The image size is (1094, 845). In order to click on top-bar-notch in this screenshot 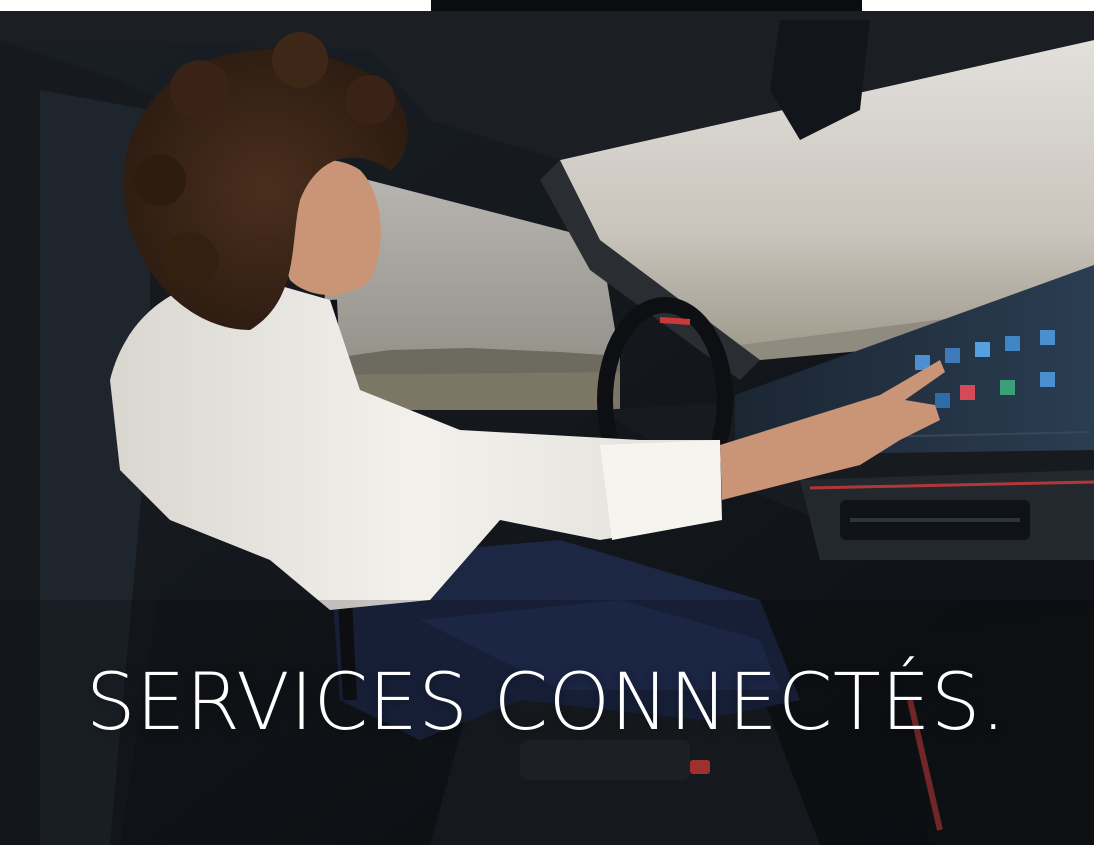, I will do `click(646, 5)`.